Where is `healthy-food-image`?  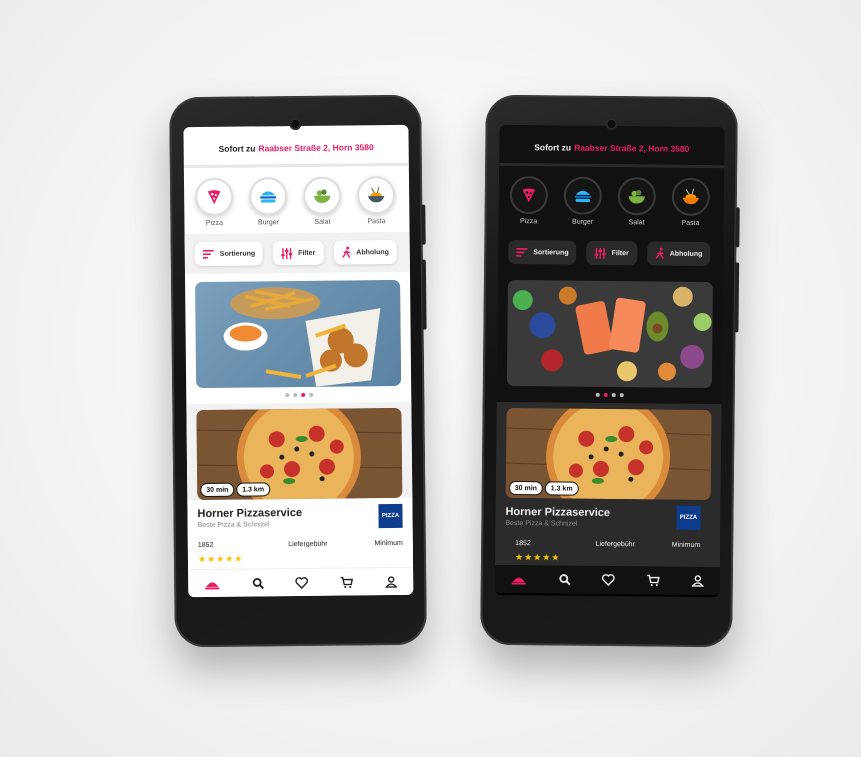
healthy-food-image is located at coordinates (609, 334).